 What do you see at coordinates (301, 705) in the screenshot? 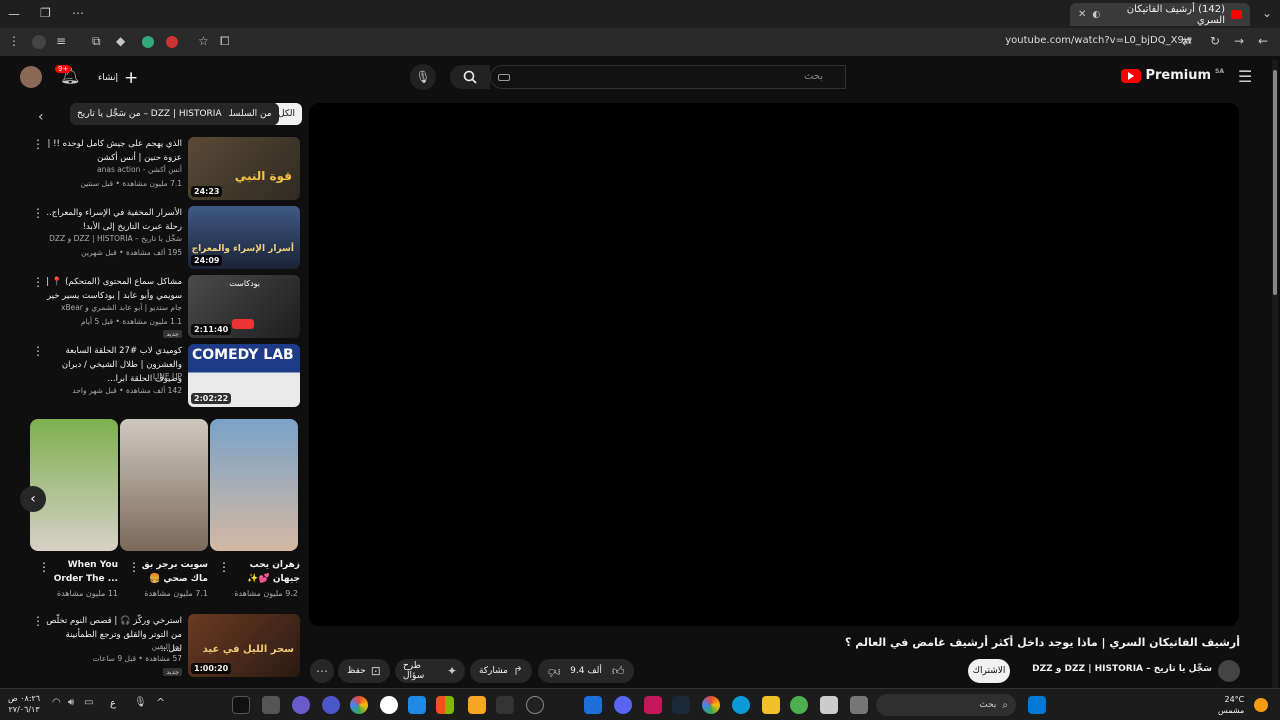
I see `app-obs-icon` at bounding box center [301, 705].